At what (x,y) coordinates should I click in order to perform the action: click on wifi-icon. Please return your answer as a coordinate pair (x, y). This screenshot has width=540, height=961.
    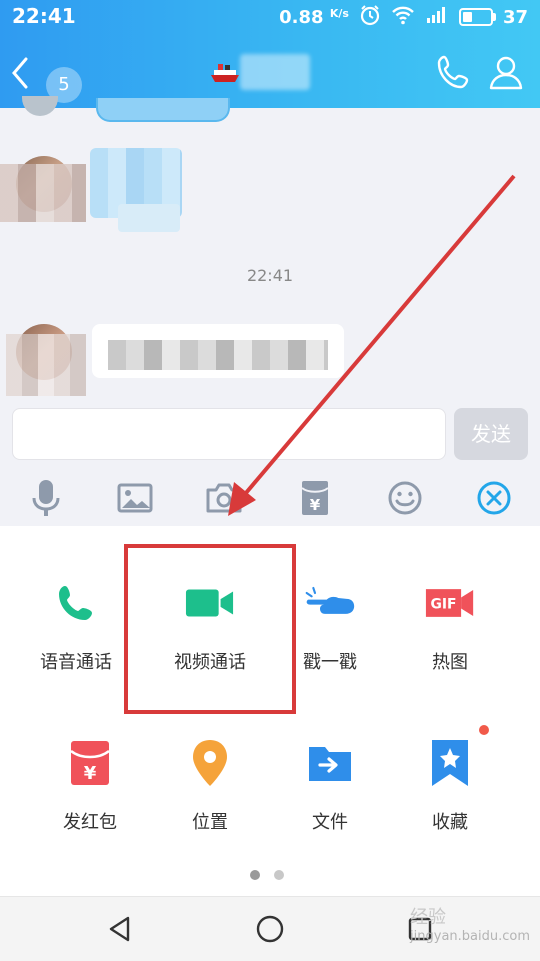
    Looking at the image, I should click on (403, 17).